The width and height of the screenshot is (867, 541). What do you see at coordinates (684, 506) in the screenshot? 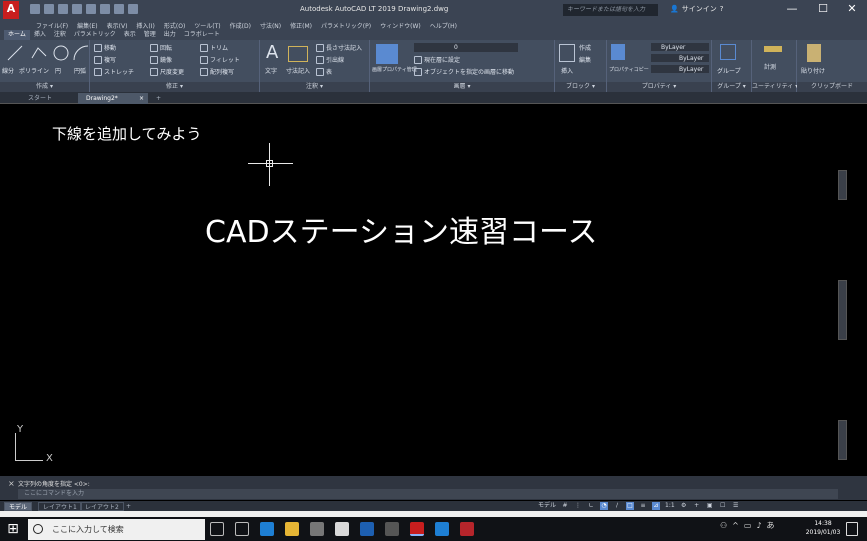
I see `workspace-gear-icon: ⚙` at bounding box center [684, 506].